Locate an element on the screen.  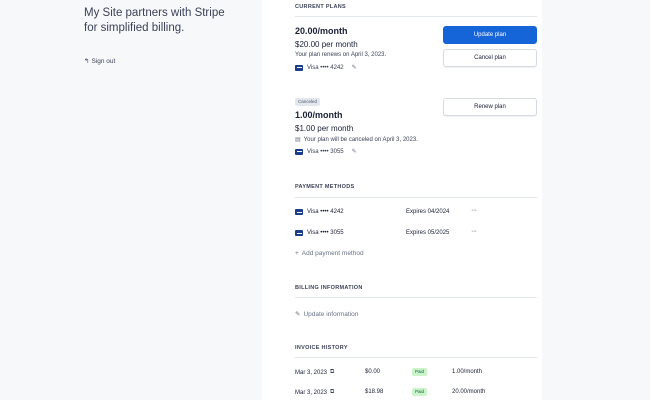
payment-method-row: Visa •••• 4242 Expires 04/2024 ··· is located at coordinates (416, 213).